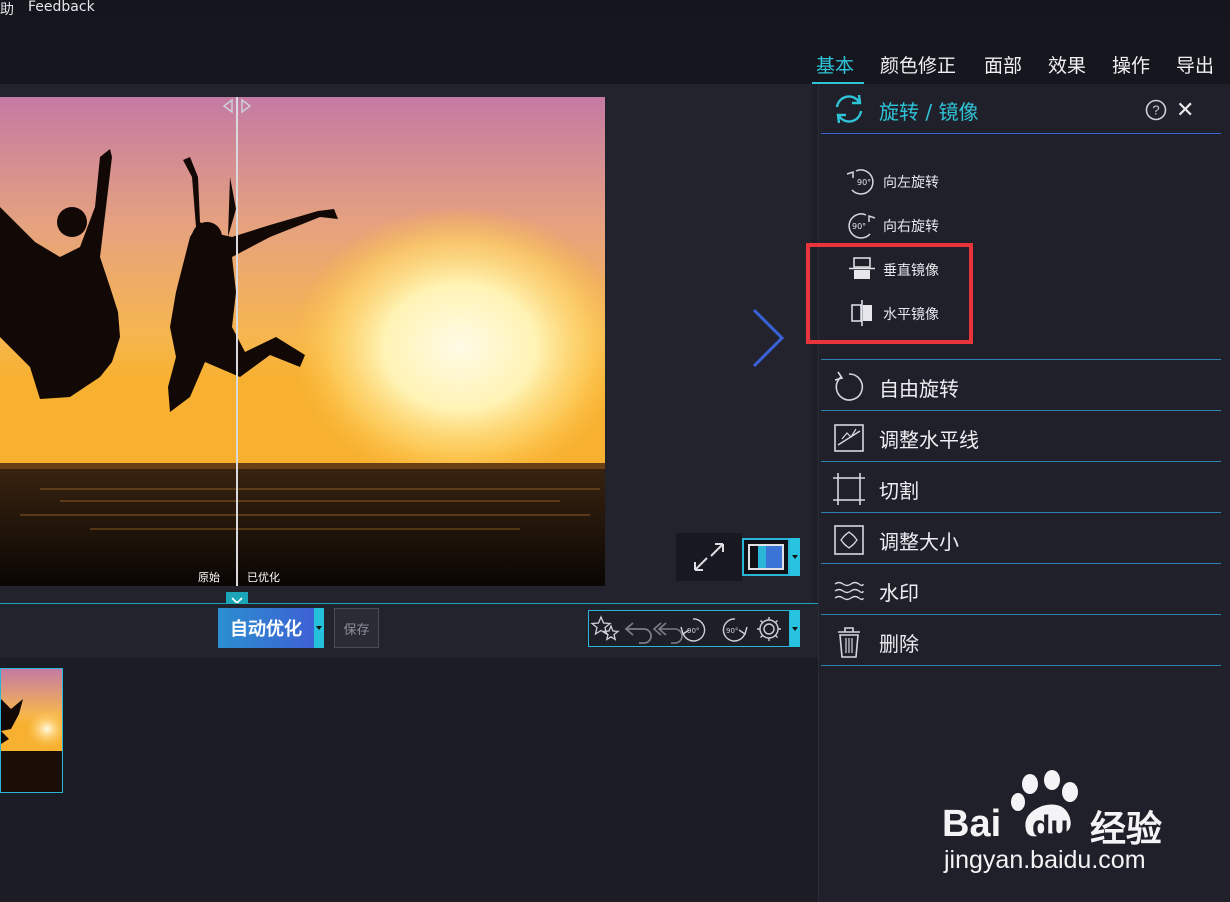 Image resolution: width=1230 pixels, height=902 pixels. I want to click on split-view-icon, so click(766, 557).